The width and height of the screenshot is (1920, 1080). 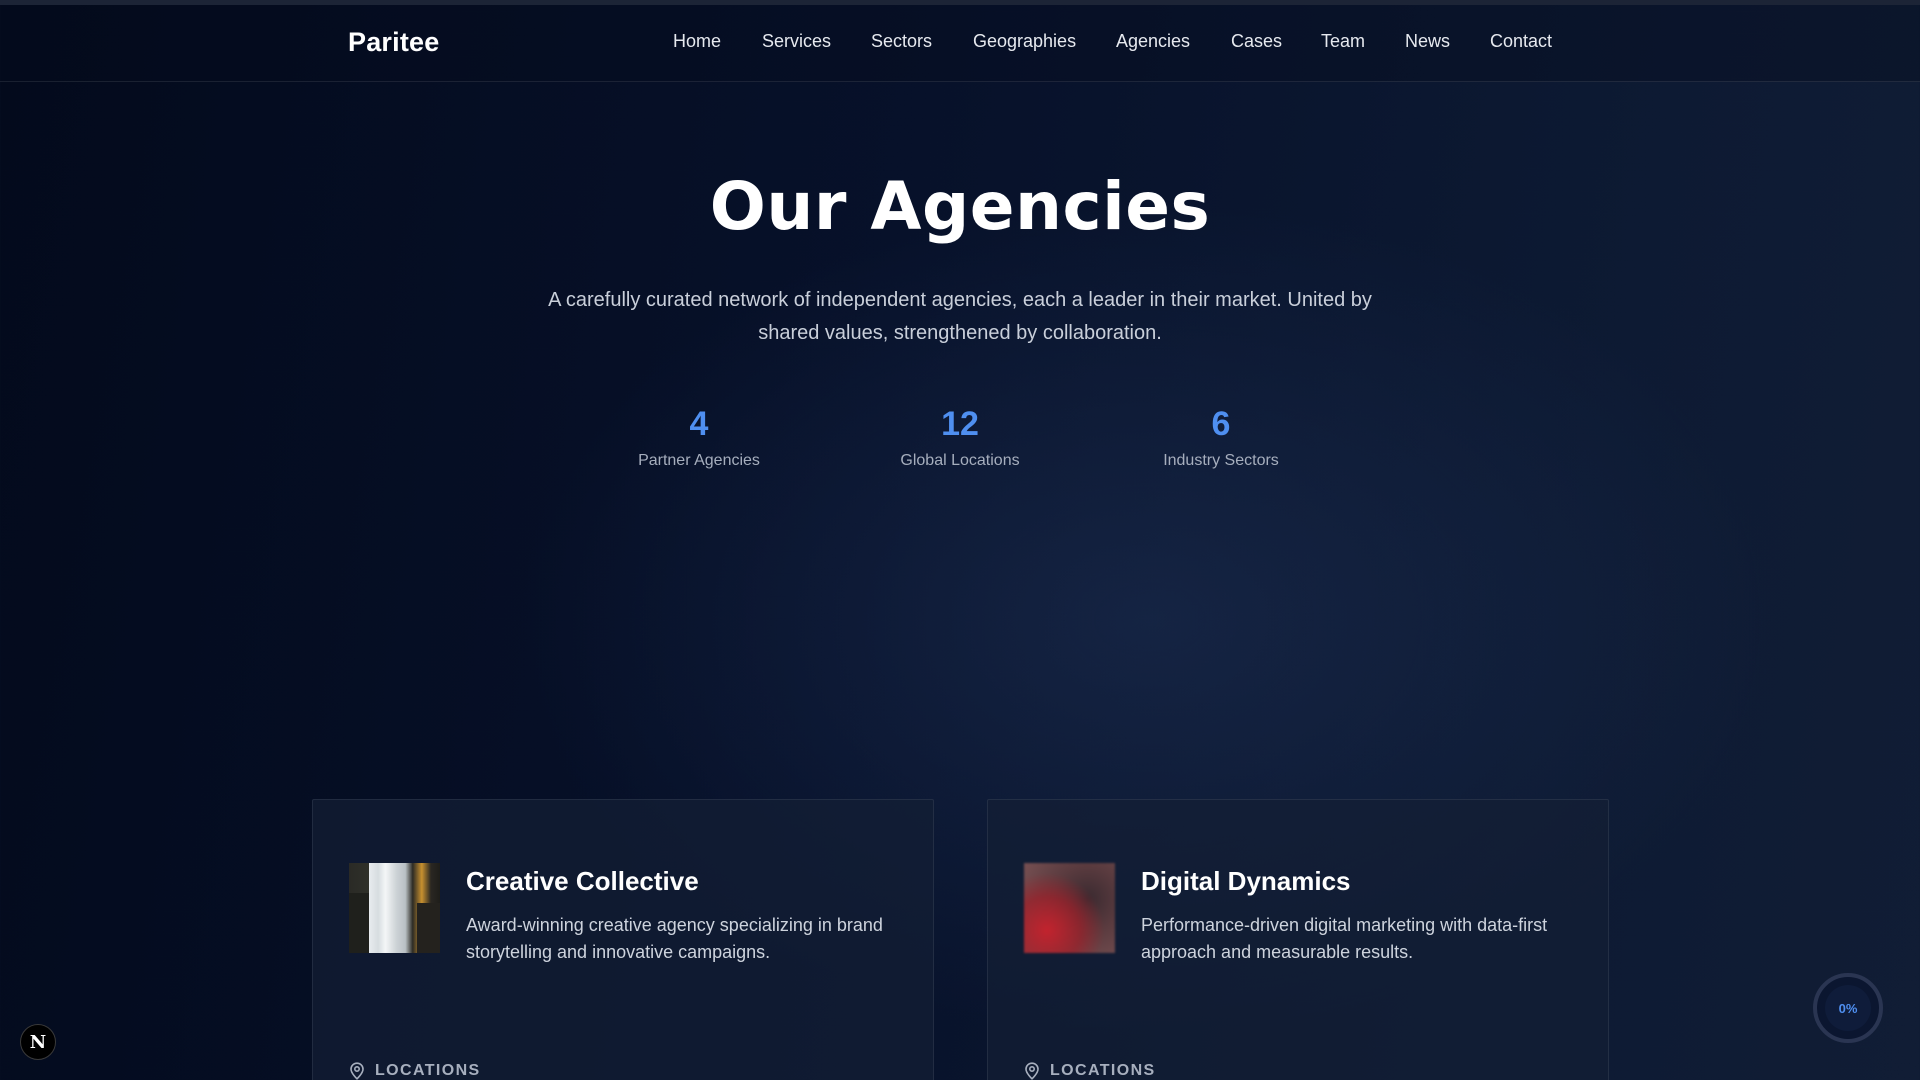 What do you see at coordinates (960, 424) in the screenshot?
I see `stat-value: 12` at bounding box center [960, 424].